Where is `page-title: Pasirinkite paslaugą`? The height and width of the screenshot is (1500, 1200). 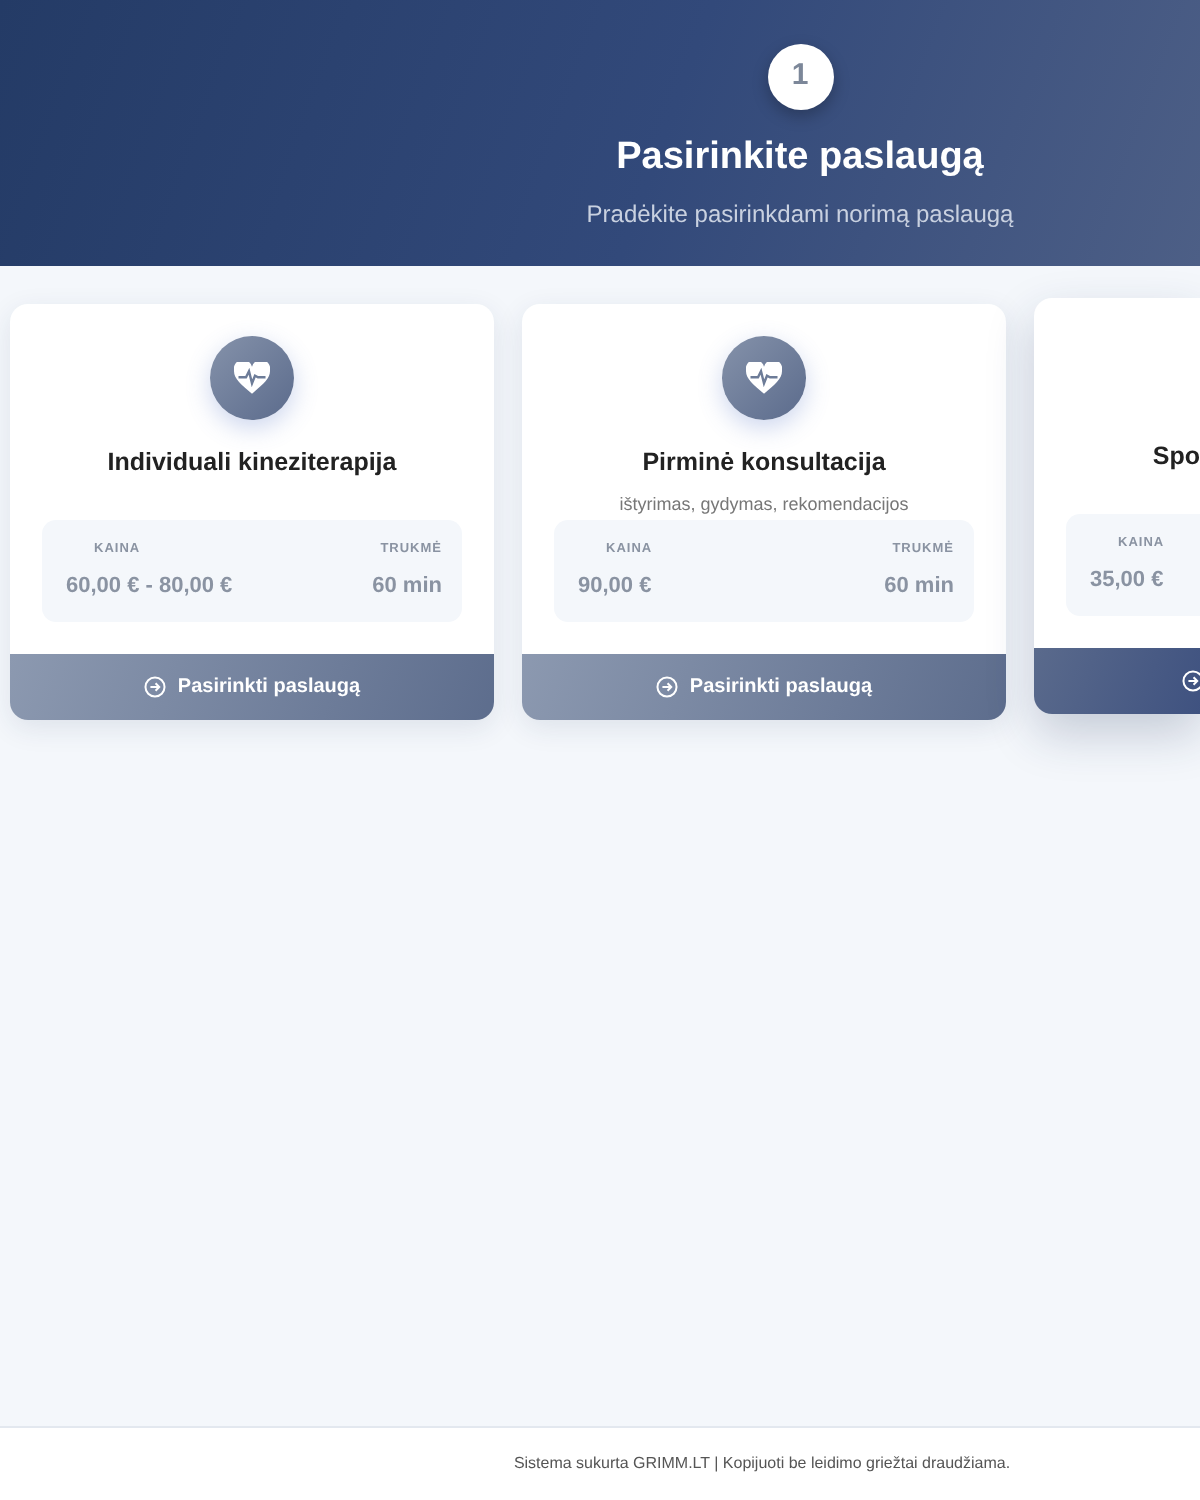 page-title: Pasirinkite paslaugą is located at coordinates (800, 158).